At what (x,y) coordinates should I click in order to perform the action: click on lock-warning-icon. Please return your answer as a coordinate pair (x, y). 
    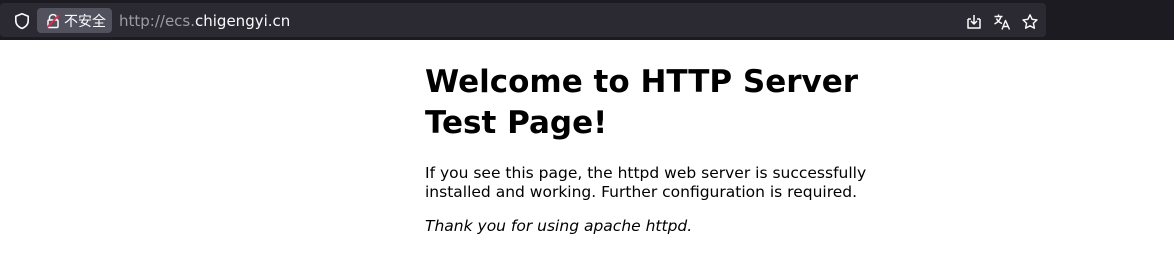
    Looking at the image, I should click on (53, 20).